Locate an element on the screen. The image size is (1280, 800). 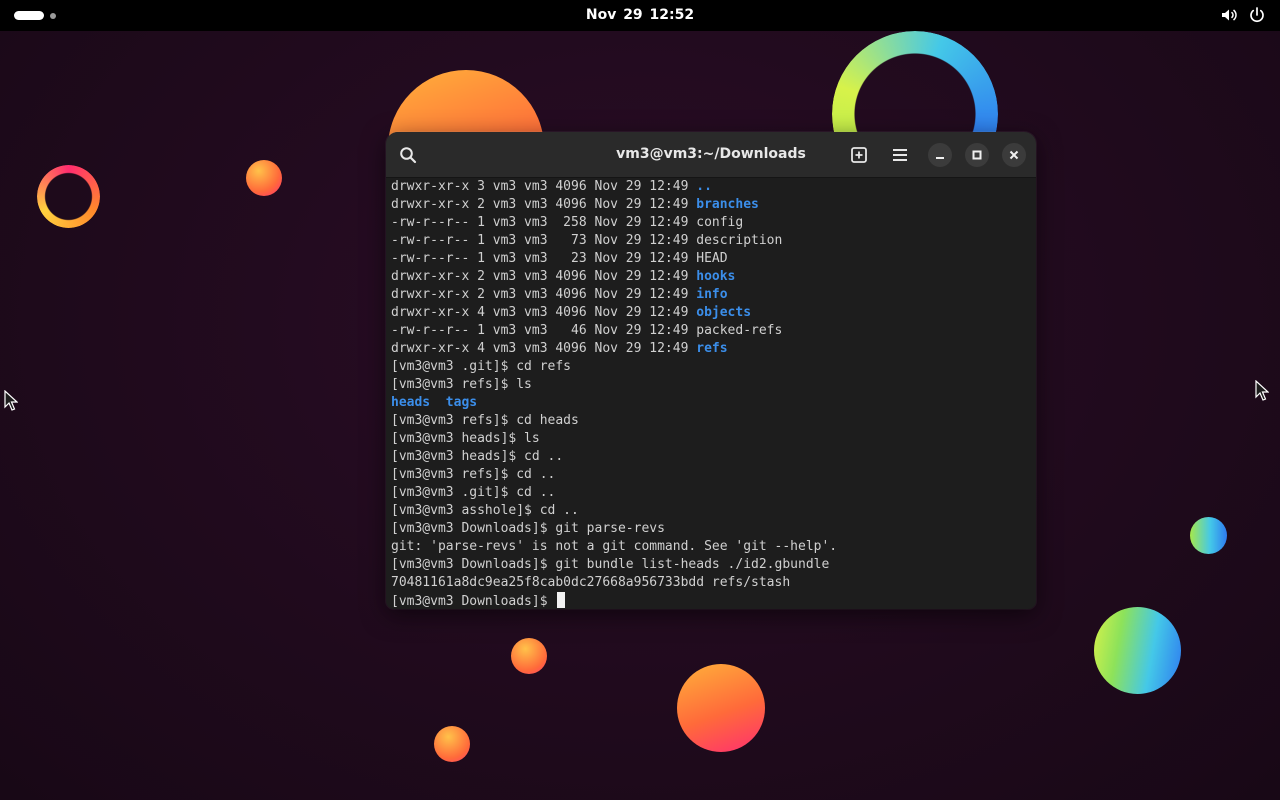
maximize-button is located at coordinates (977, 155).